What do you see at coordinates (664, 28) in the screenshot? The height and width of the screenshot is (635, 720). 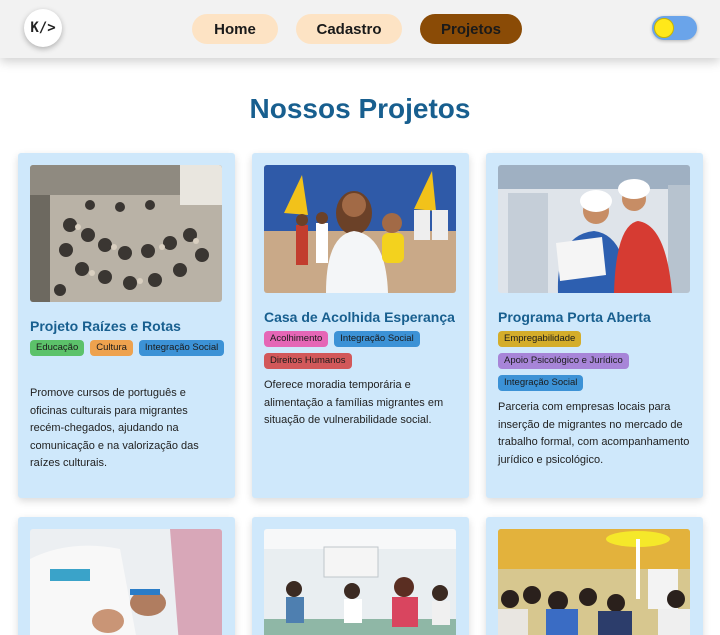 I see `sun-icon` at bounding box center [664, 28].